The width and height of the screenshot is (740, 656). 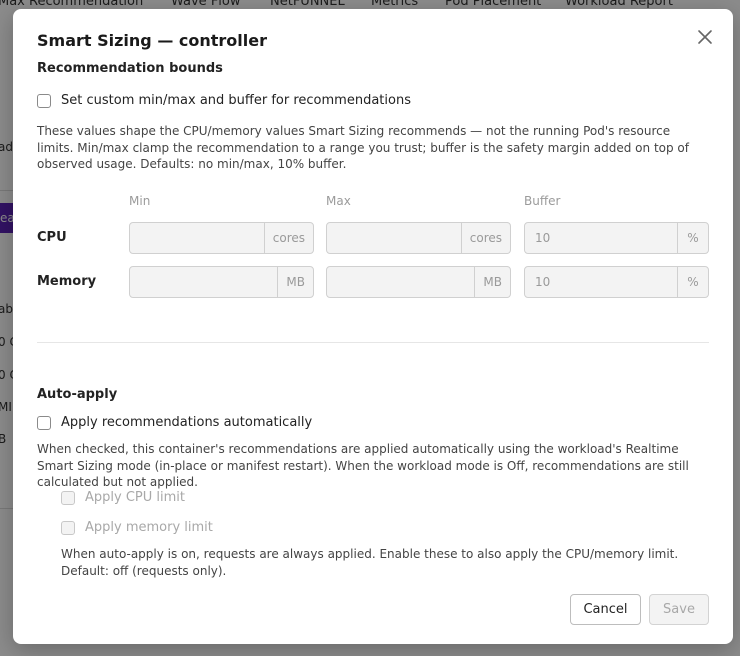 I want to click on apply-cpu-limit-label: Apply CPU limit, so click(x=135, y=497).